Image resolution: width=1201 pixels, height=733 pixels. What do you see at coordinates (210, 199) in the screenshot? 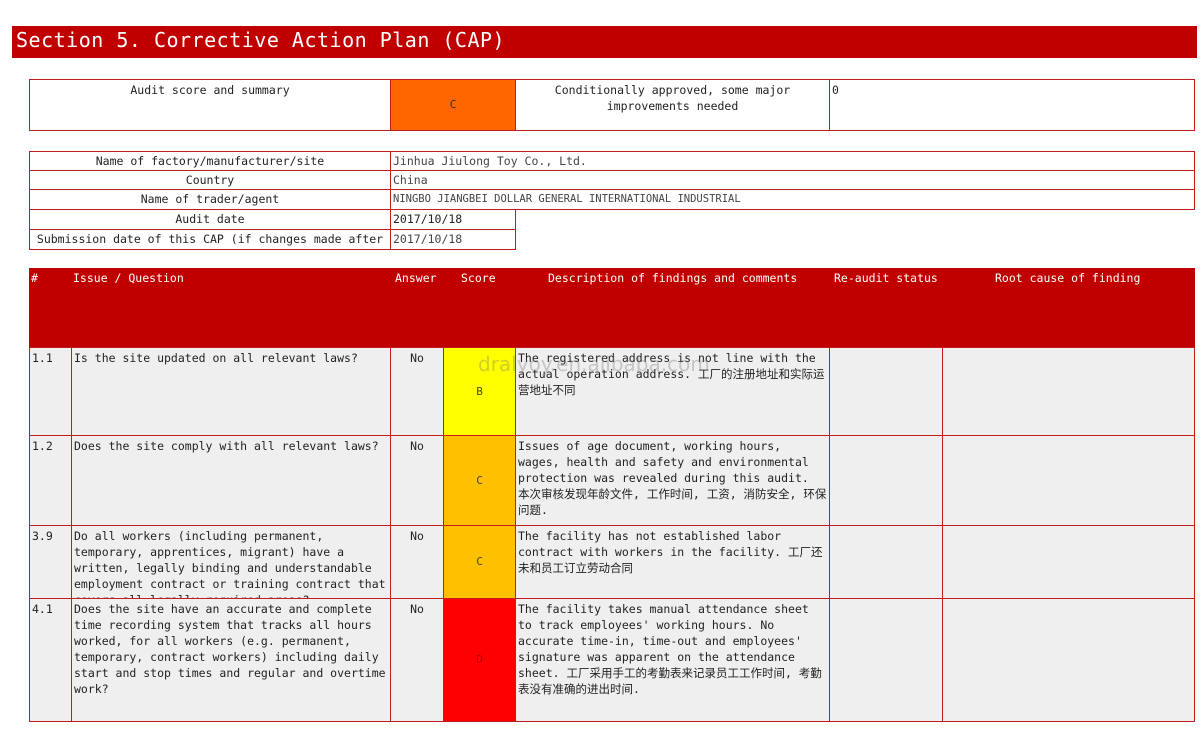
I see `trader-label: Name of trader/agent` at bounding box center [210, 199].